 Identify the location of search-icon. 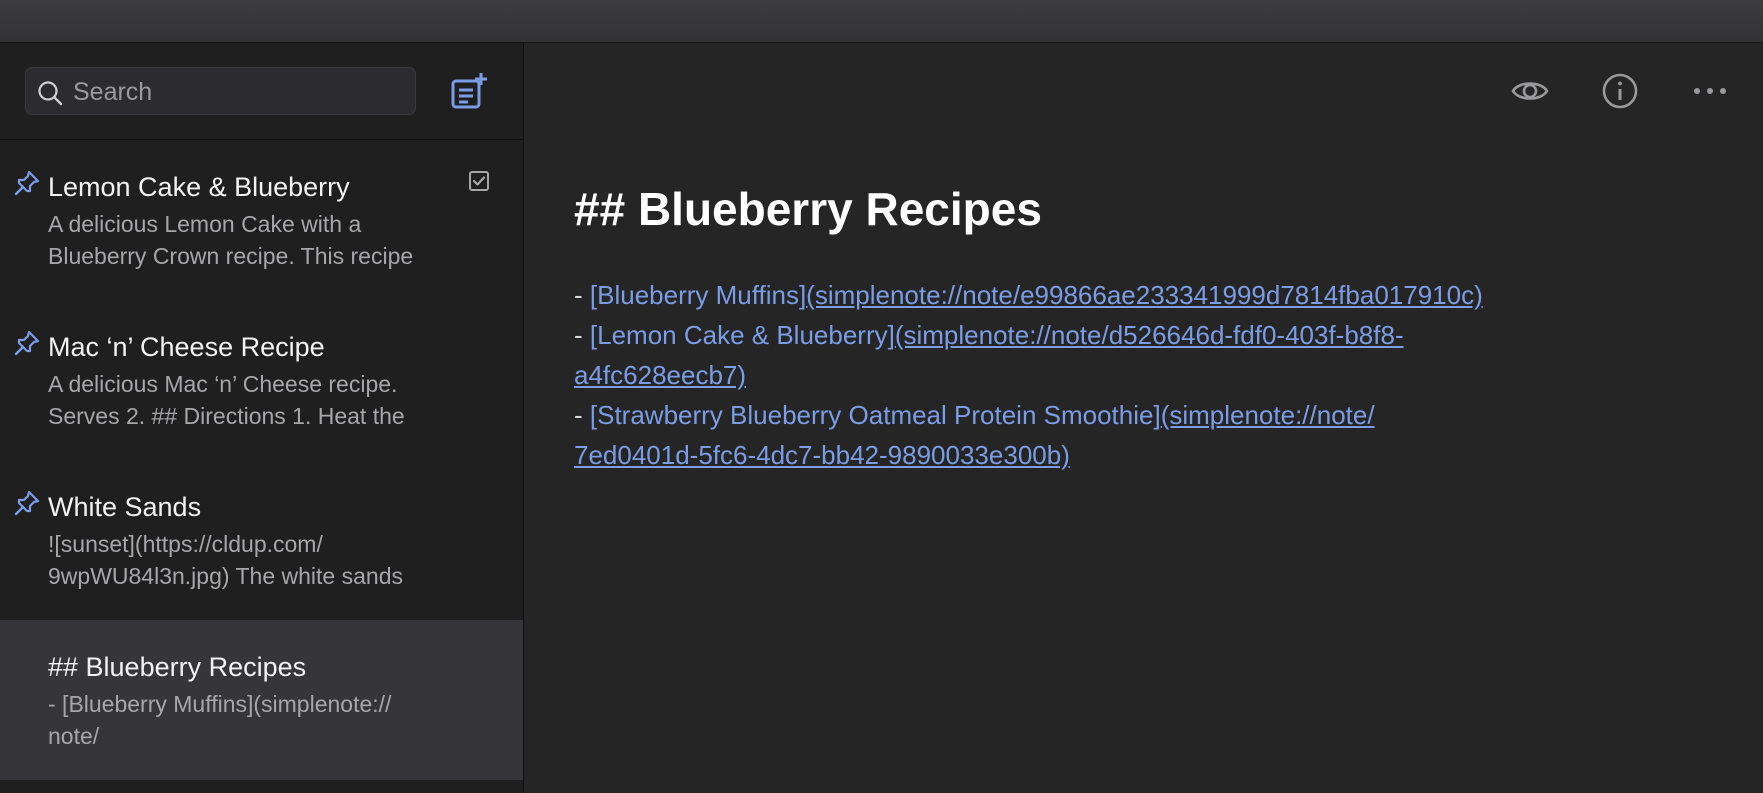
(50, 93).